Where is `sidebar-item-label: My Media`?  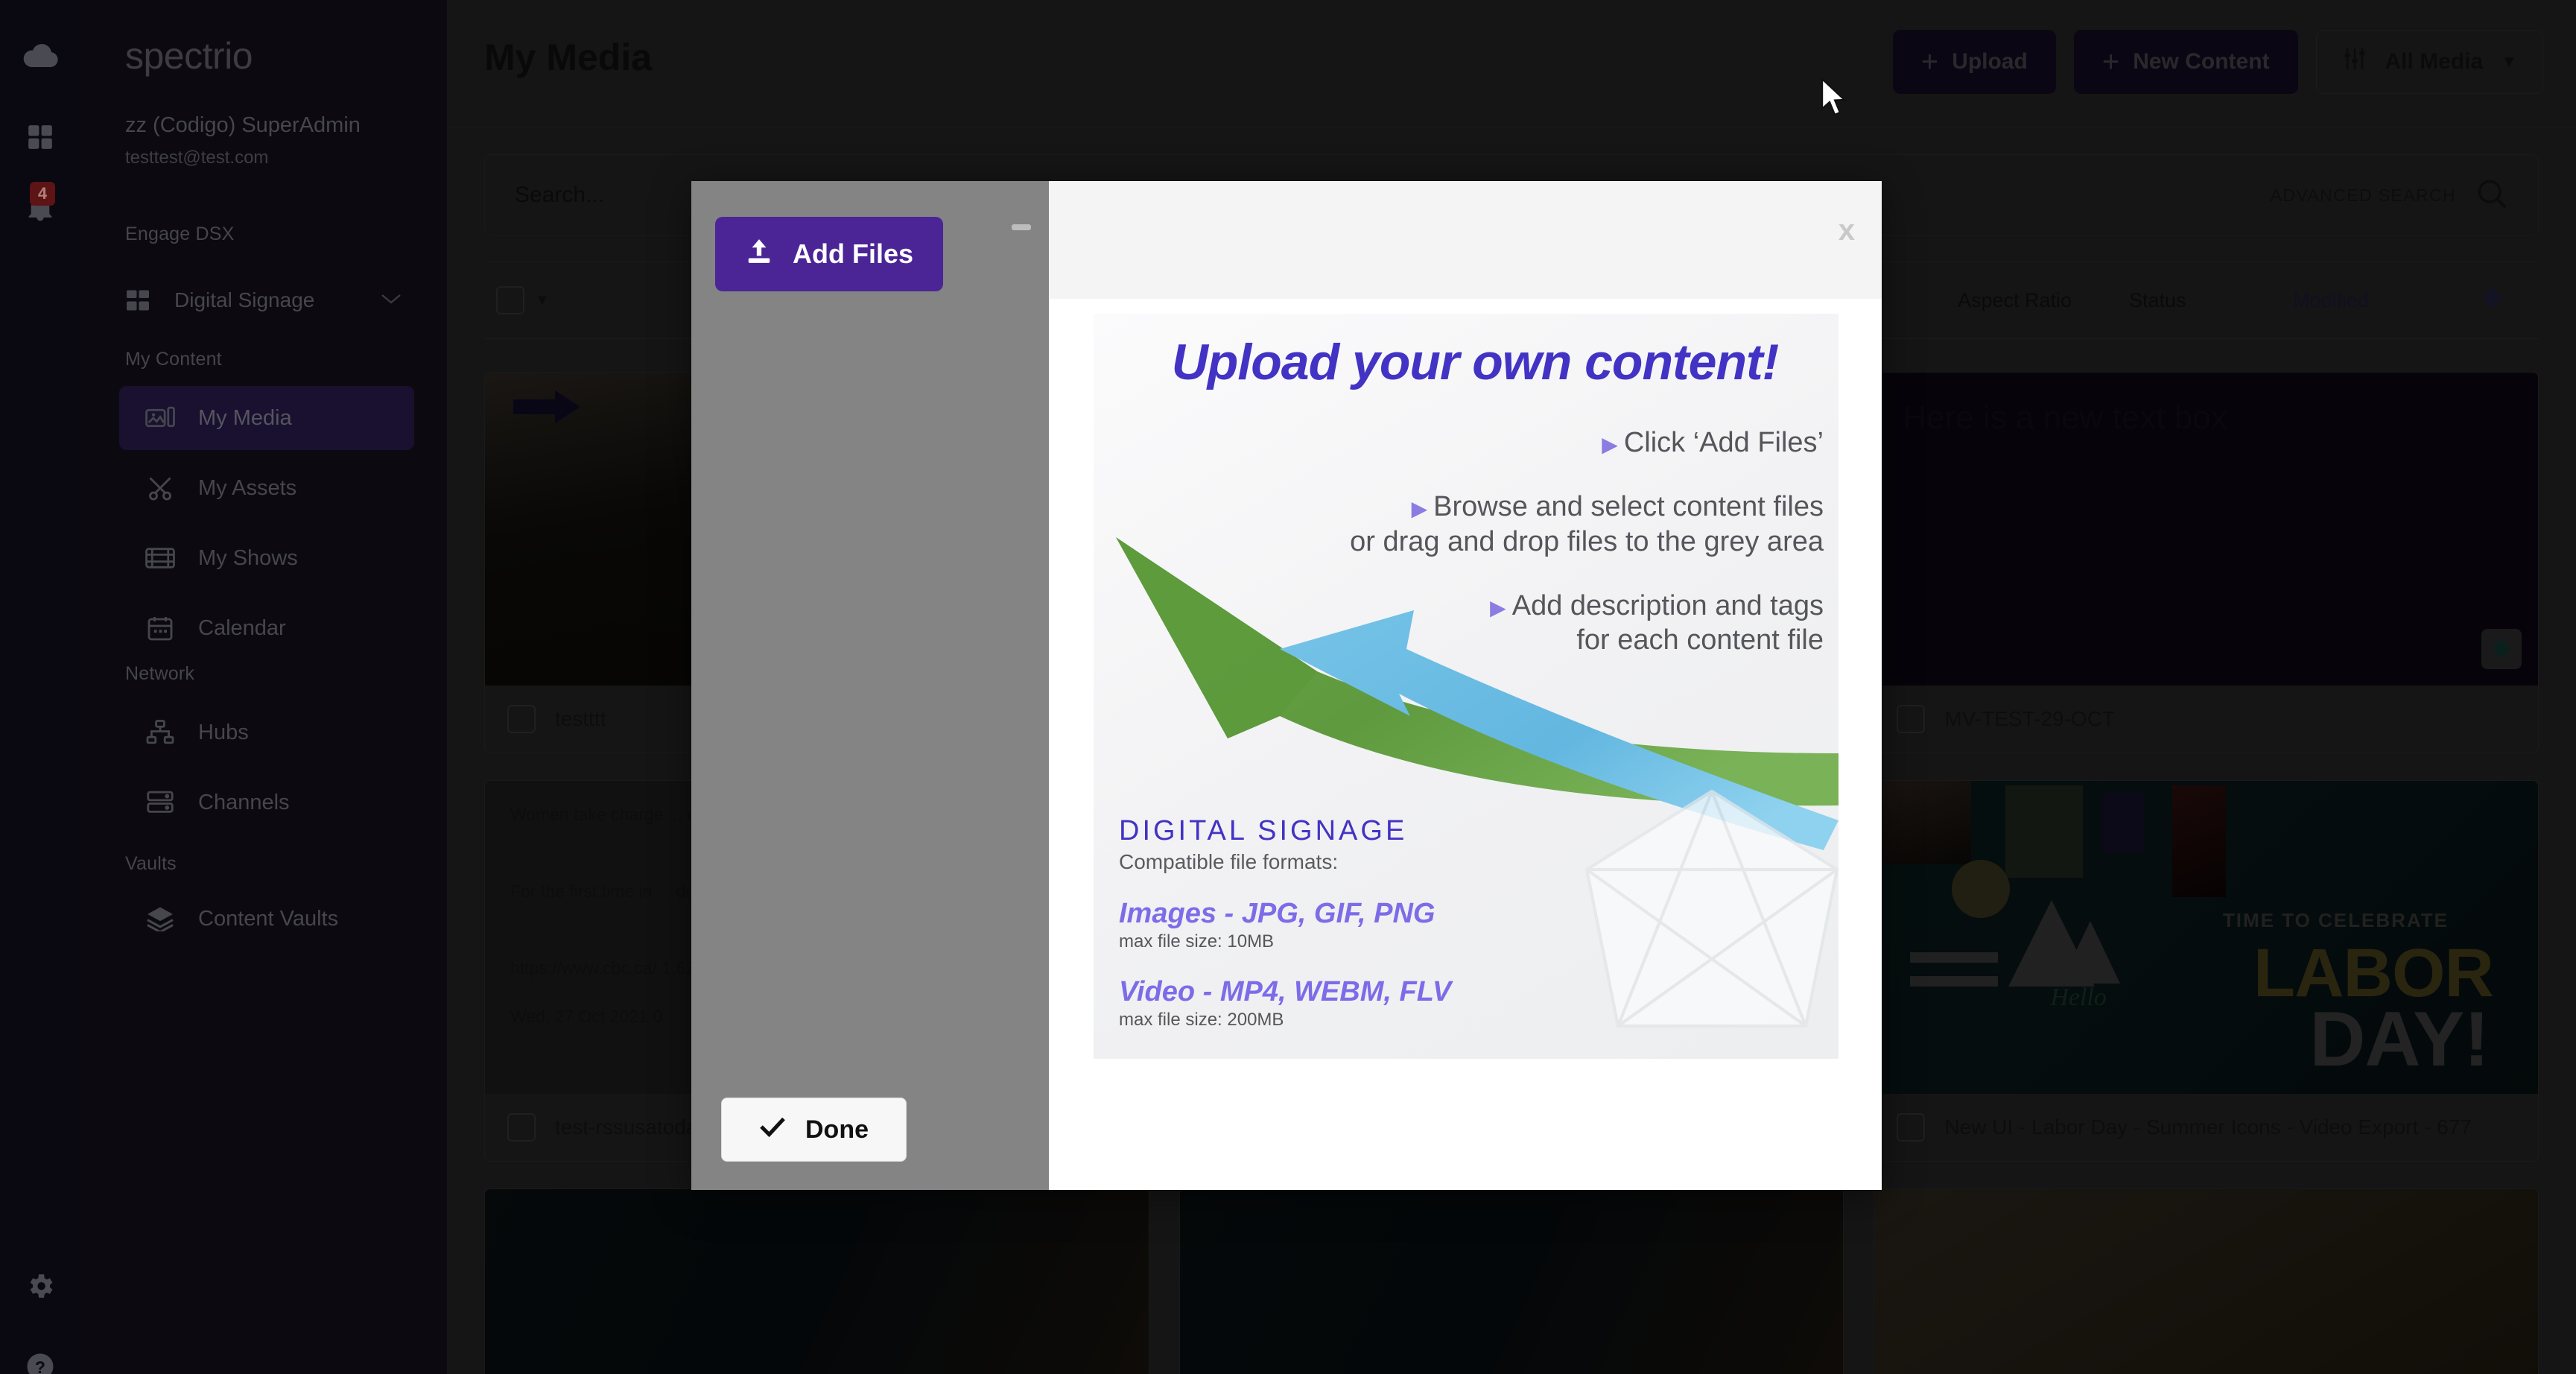
sidebar-item-label: My Media is located at coordinates (245, 417).